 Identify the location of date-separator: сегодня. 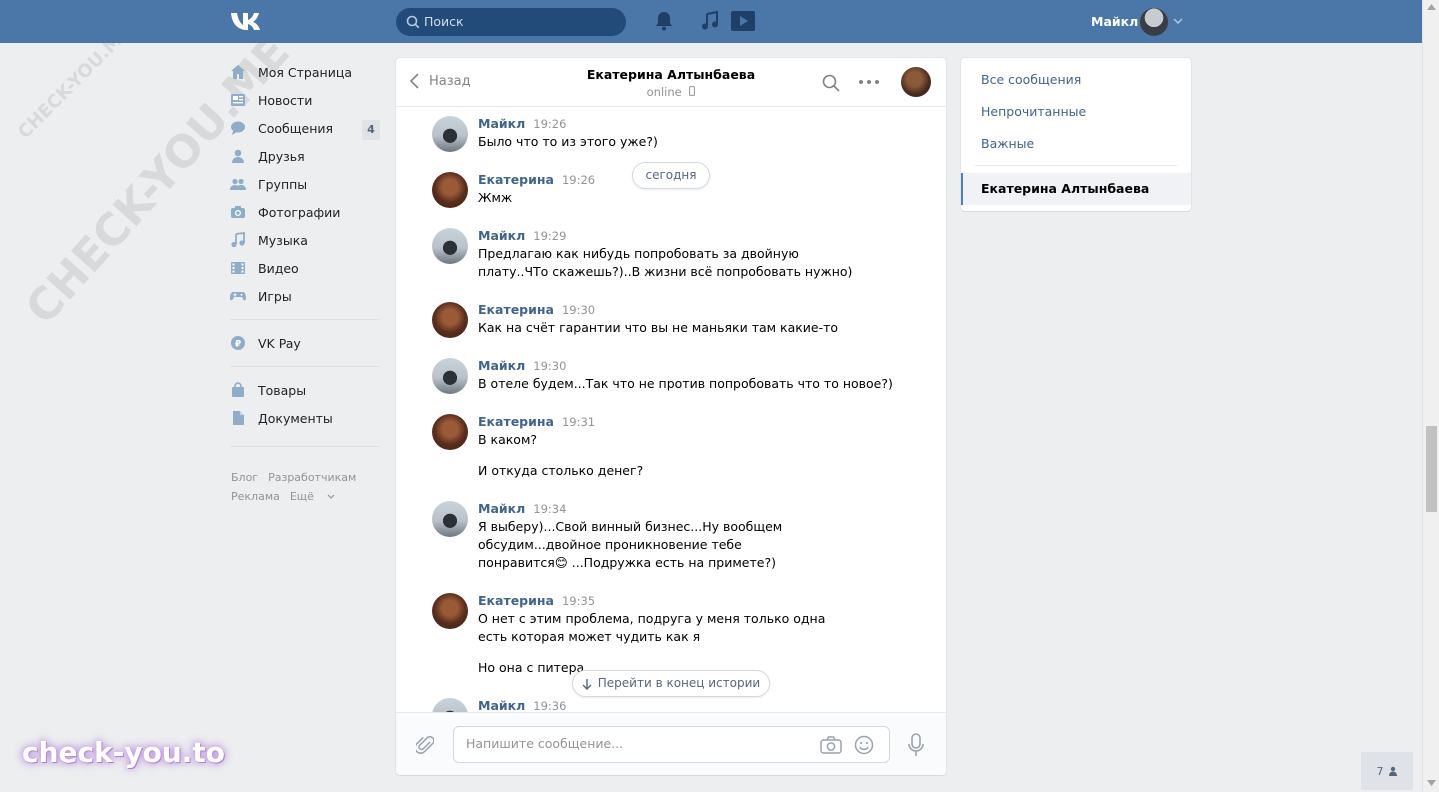
(671, 175).